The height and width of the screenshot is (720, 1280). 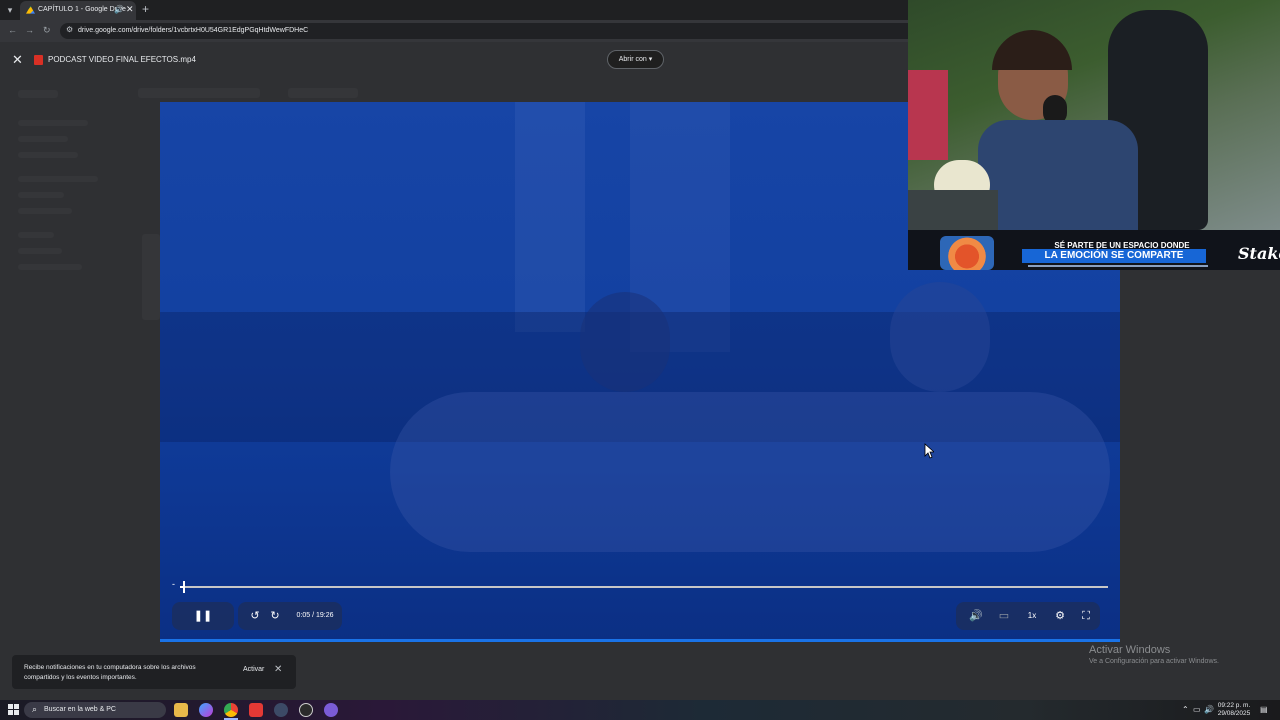 What do you see at coordinates (1197, 709) in the screenshot?
I see `network-icon: ▭` at bounding box center [1197, 709].